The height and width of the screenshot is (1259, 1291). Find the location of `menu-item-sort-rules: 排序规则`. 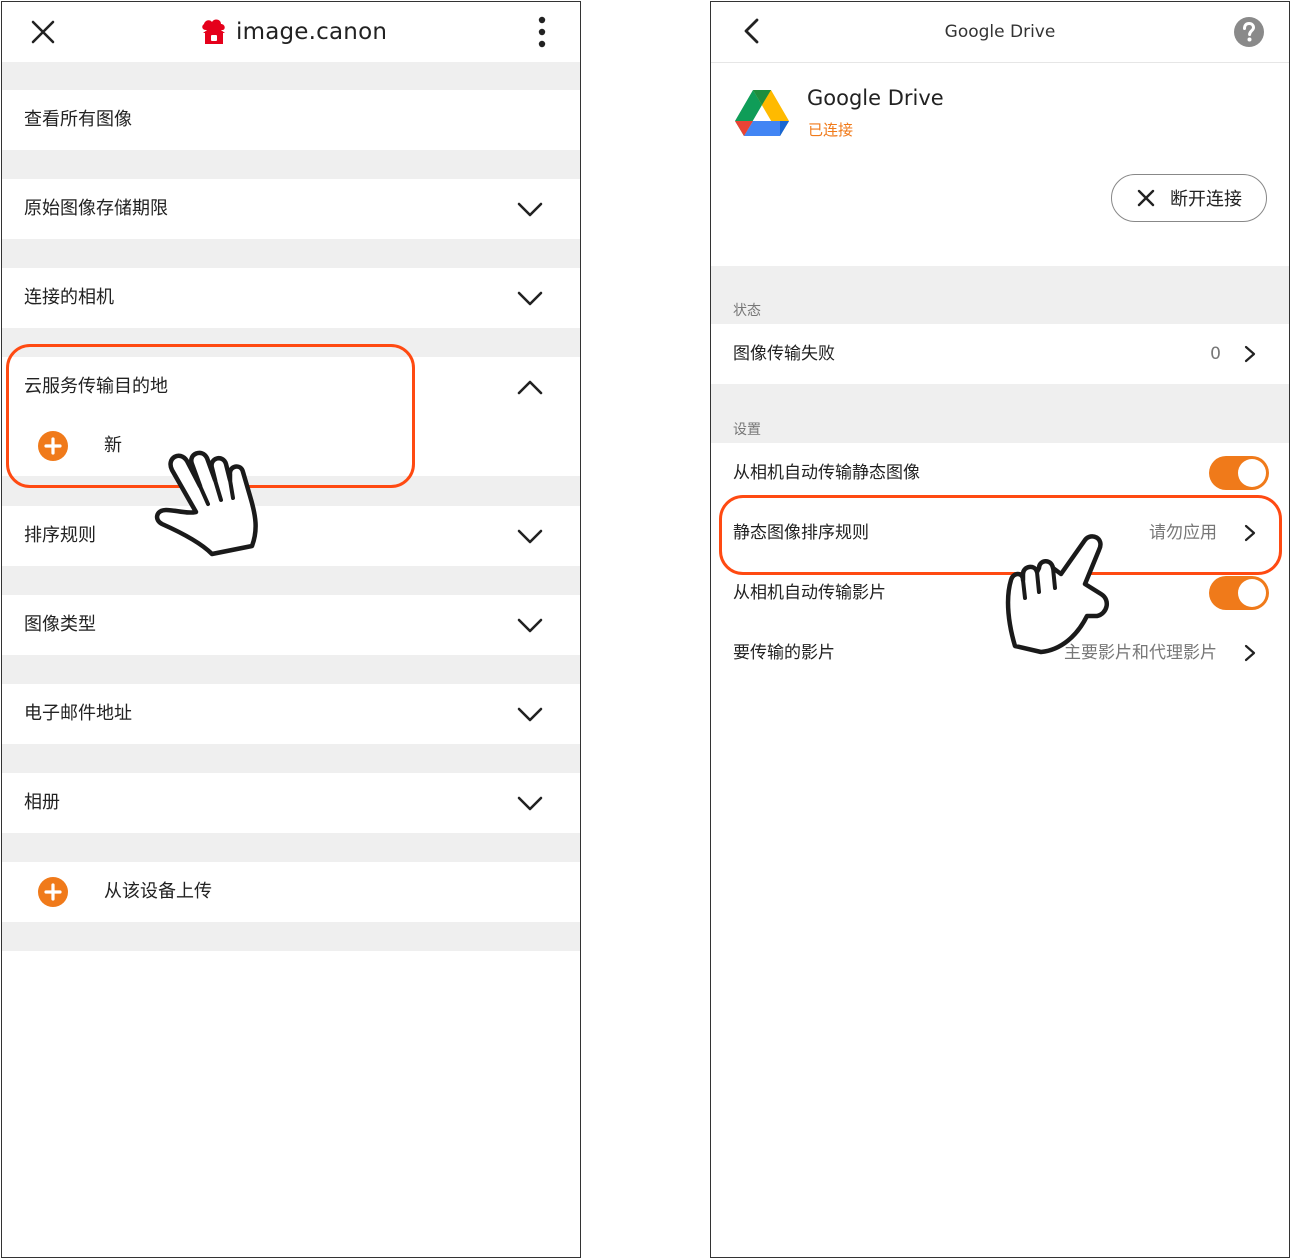

menu-item-sort-rules: 排序规则 is located at coordinates (291, 536).